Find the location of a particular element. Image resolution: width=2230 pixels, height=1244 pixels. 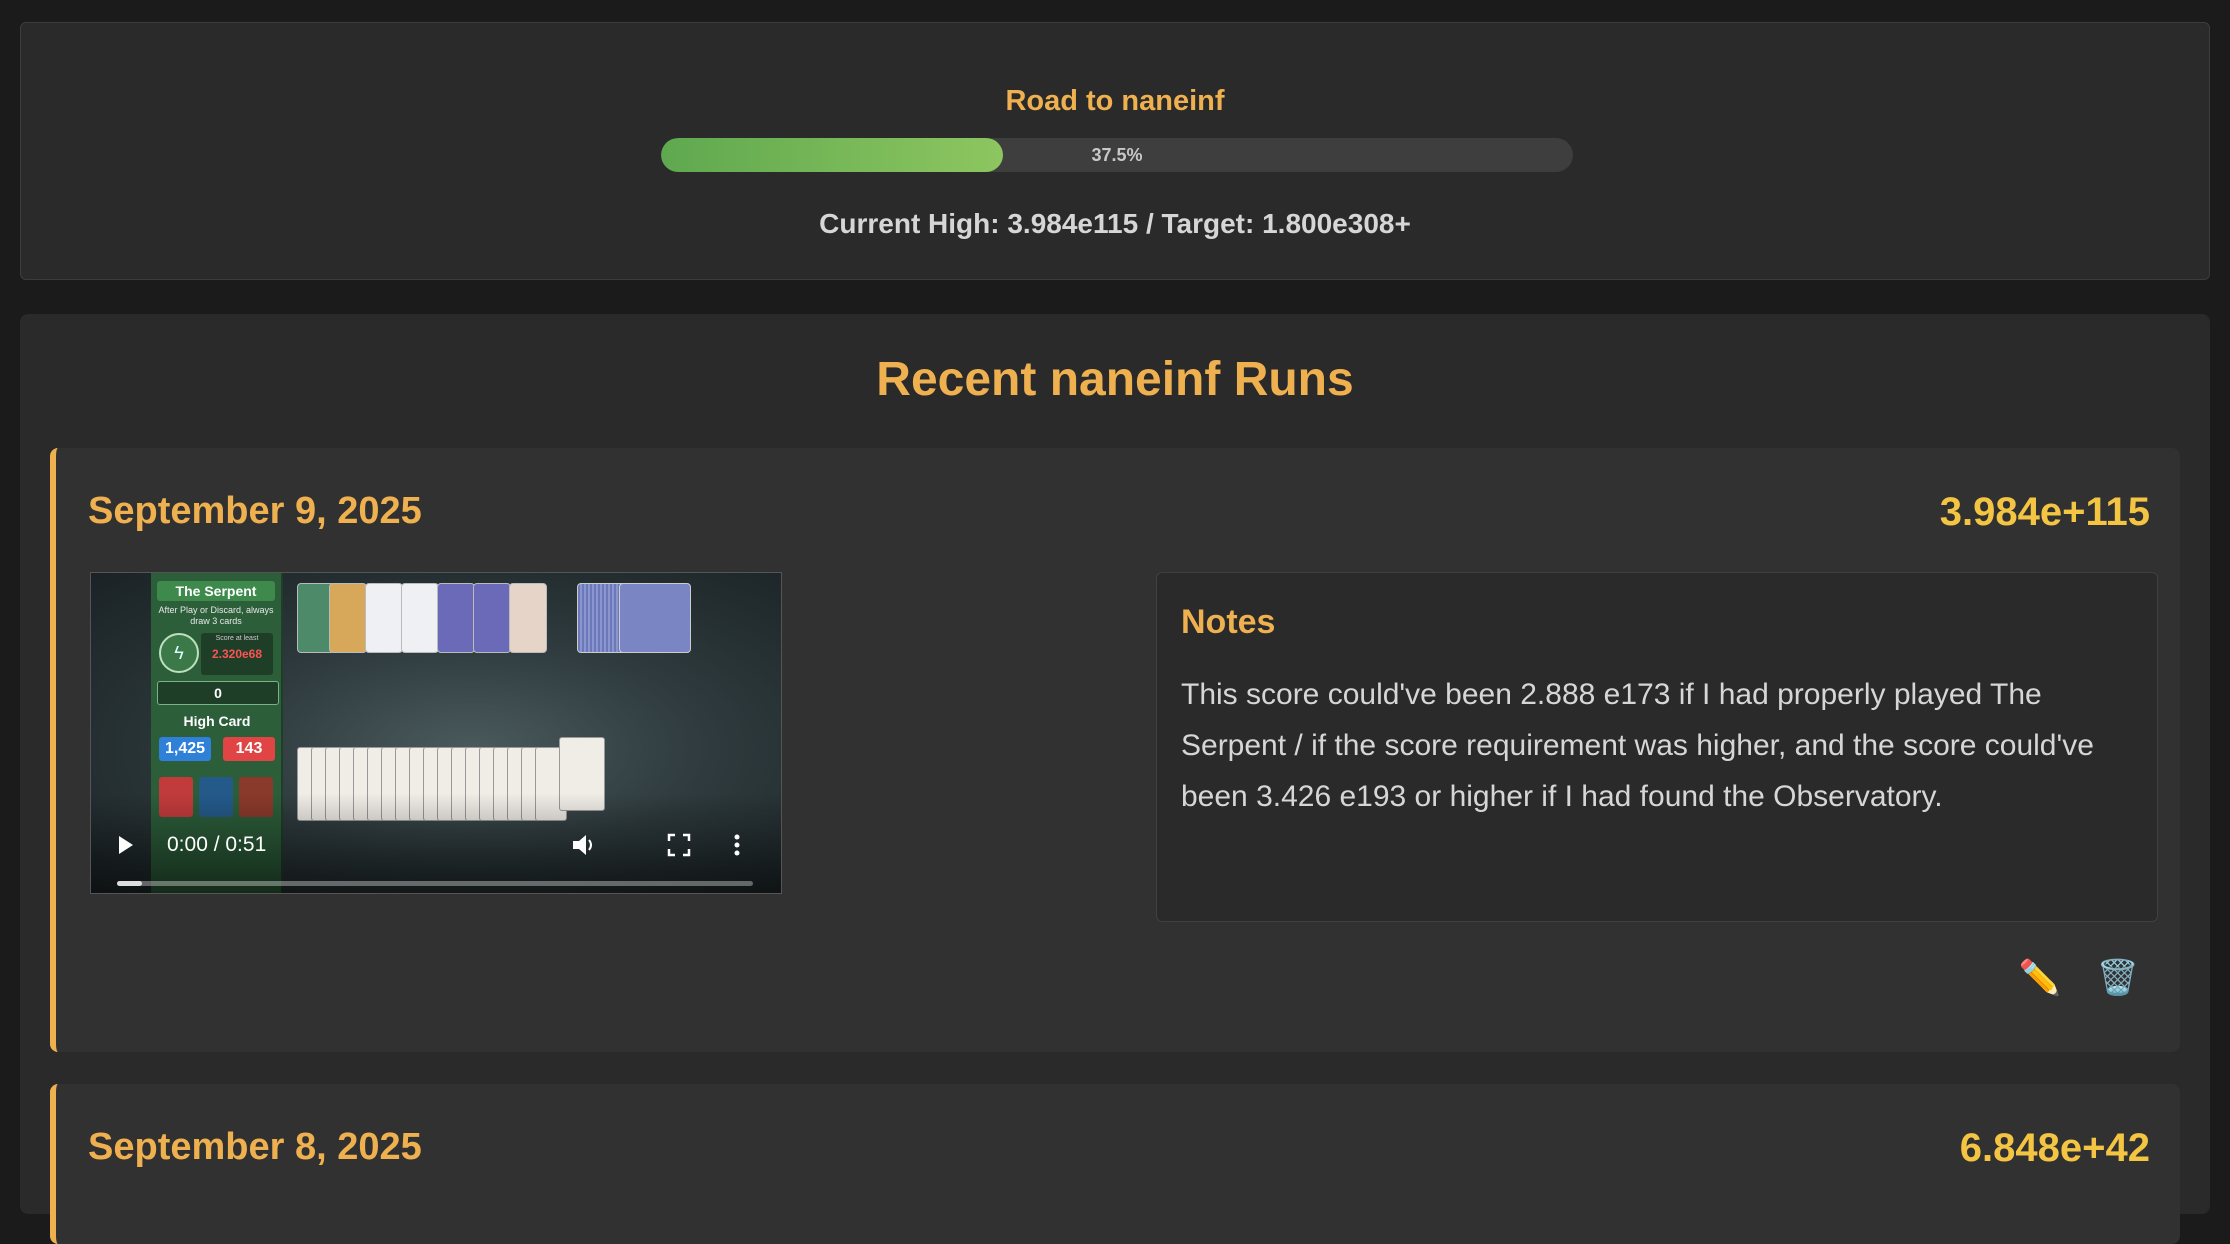

progress-percent-label: 37.5% is located at coordinates (1117, 155).